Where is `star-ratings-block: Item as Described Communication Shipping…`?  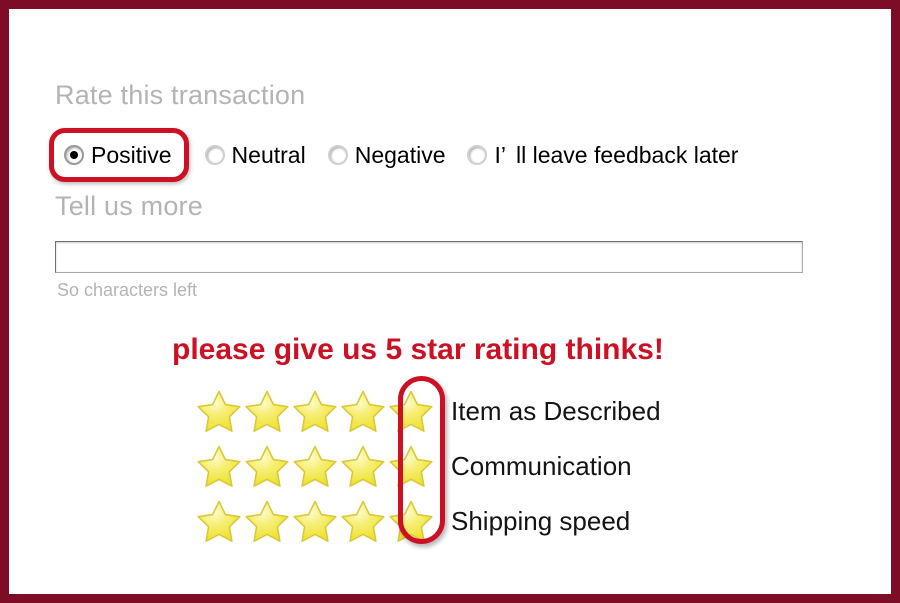 star-ratings-block: Item as Described Communication Shipping… is located at coordinates (428, 465).